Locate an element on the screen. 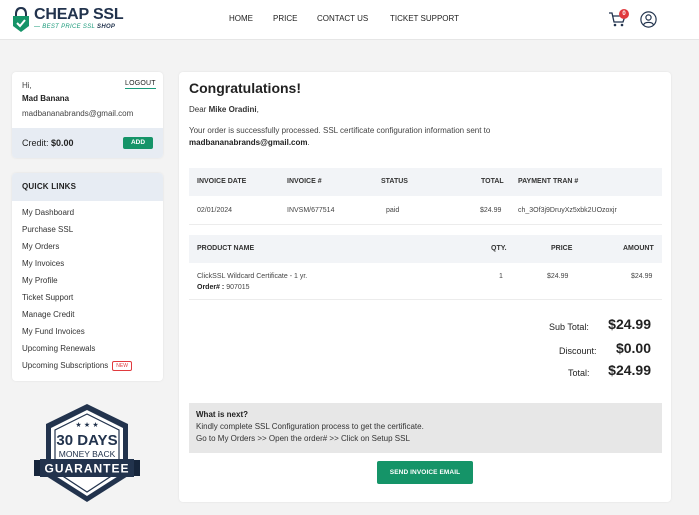 This screenshot has width=699, height=515. brand-name: CHEAP SSL is located at coordinates (79, 14).